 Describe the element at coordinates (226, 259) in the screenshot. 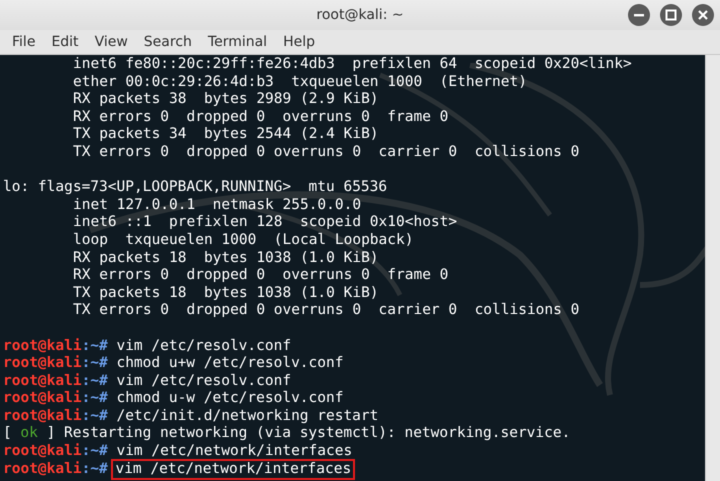

I see `output-line: RX packets 18 bytes 1038 (1.0 KiB)` at that location.